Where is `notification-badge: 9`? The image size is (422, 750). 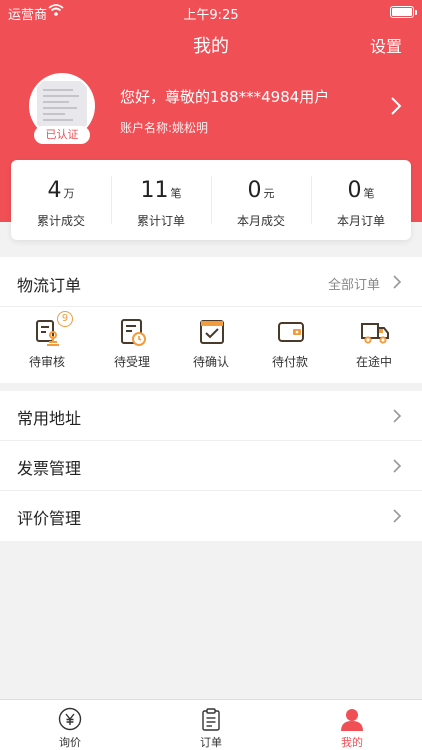 notification-badge: 9 is located at coordinates (65, 319).